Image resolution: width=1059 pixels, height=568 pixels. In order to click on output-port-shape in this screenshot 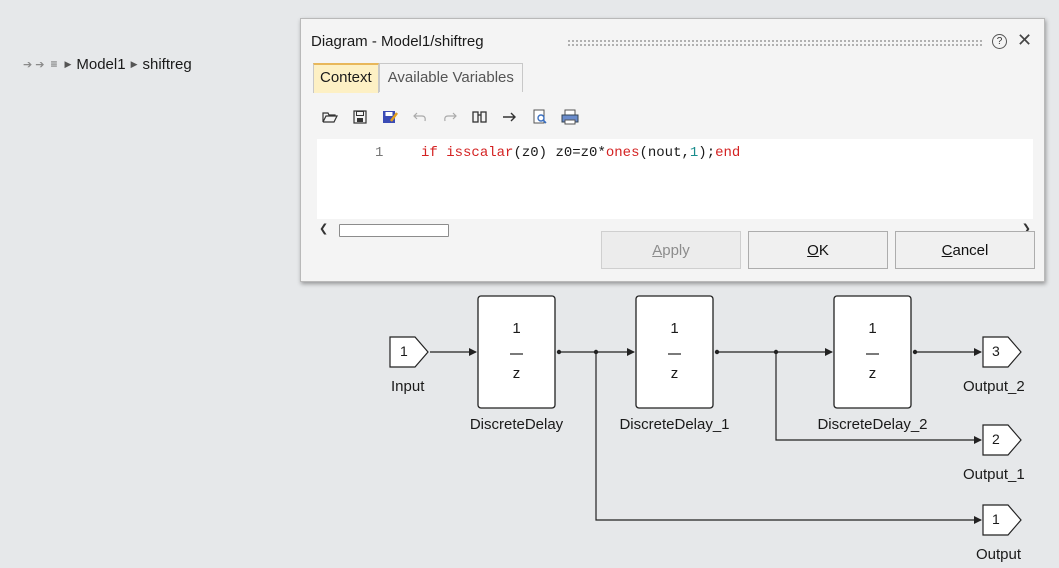, I will do `click(1002, 520)`.